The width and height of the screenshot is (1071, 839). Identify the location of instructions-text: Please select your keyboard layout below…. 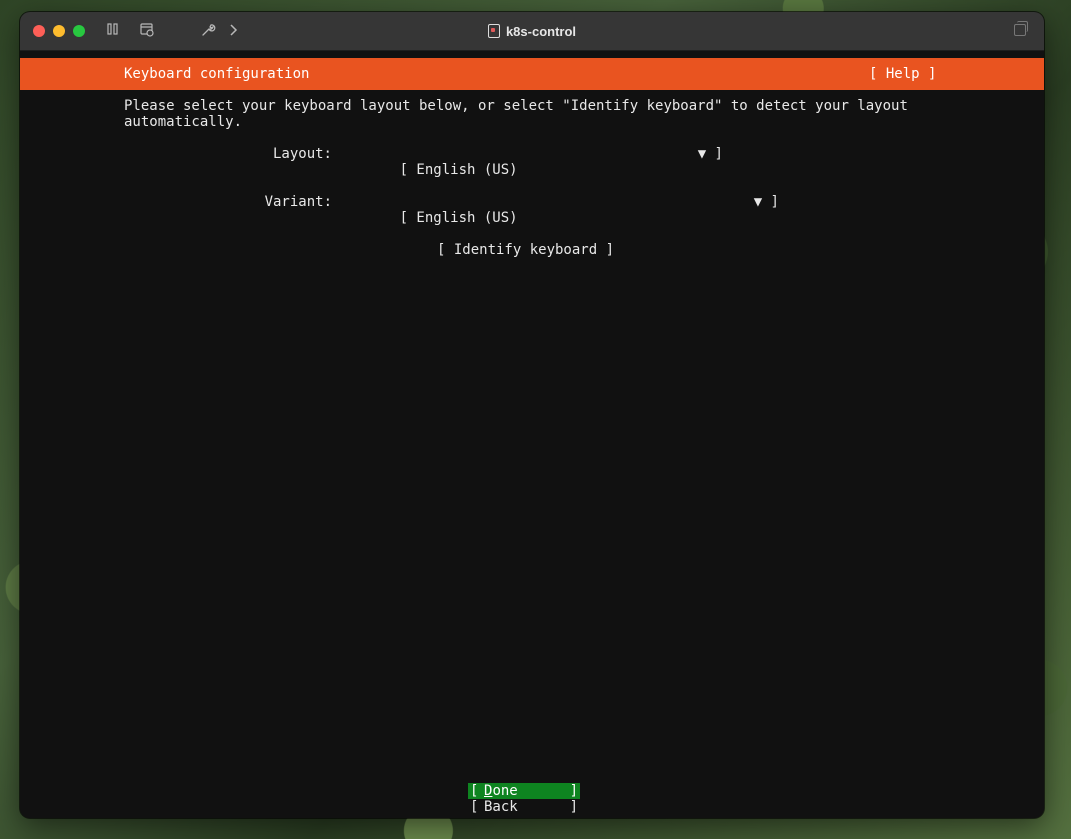
(516, 114).